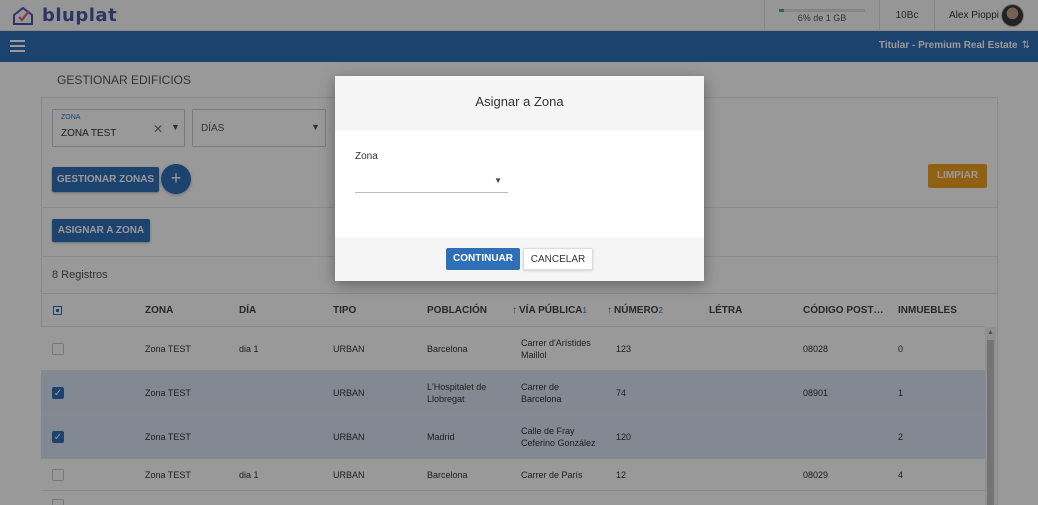 This screenshot has width=1038, height=505. I want to click on zona-dropdown: ▼, so click(431, 180).